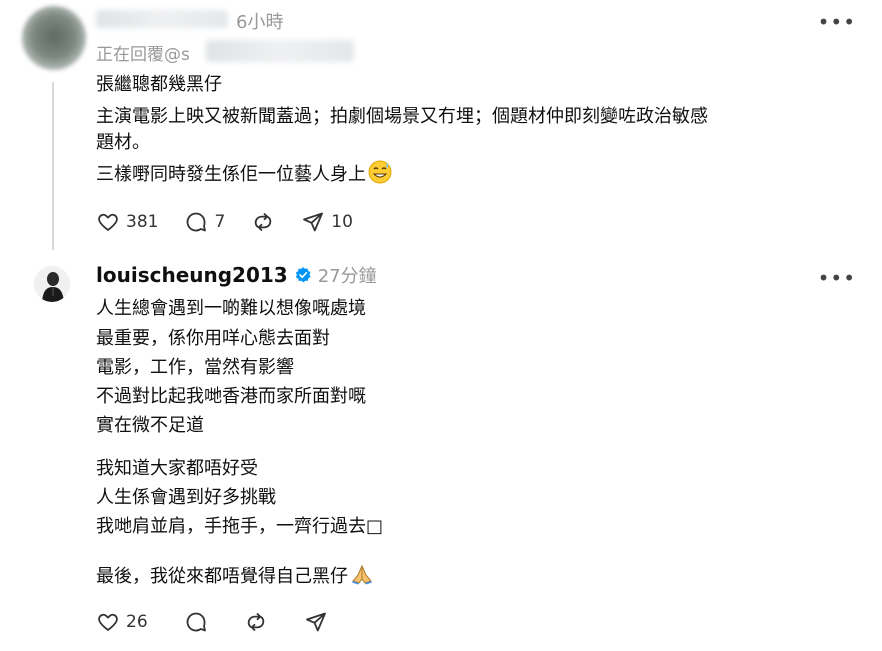  What do you see at coordinates (231, 396) in the screenshot?
I see `post-text-line-4: 不過對比起我哋香港而家所面對嘅` at bounding box center [231, 396].